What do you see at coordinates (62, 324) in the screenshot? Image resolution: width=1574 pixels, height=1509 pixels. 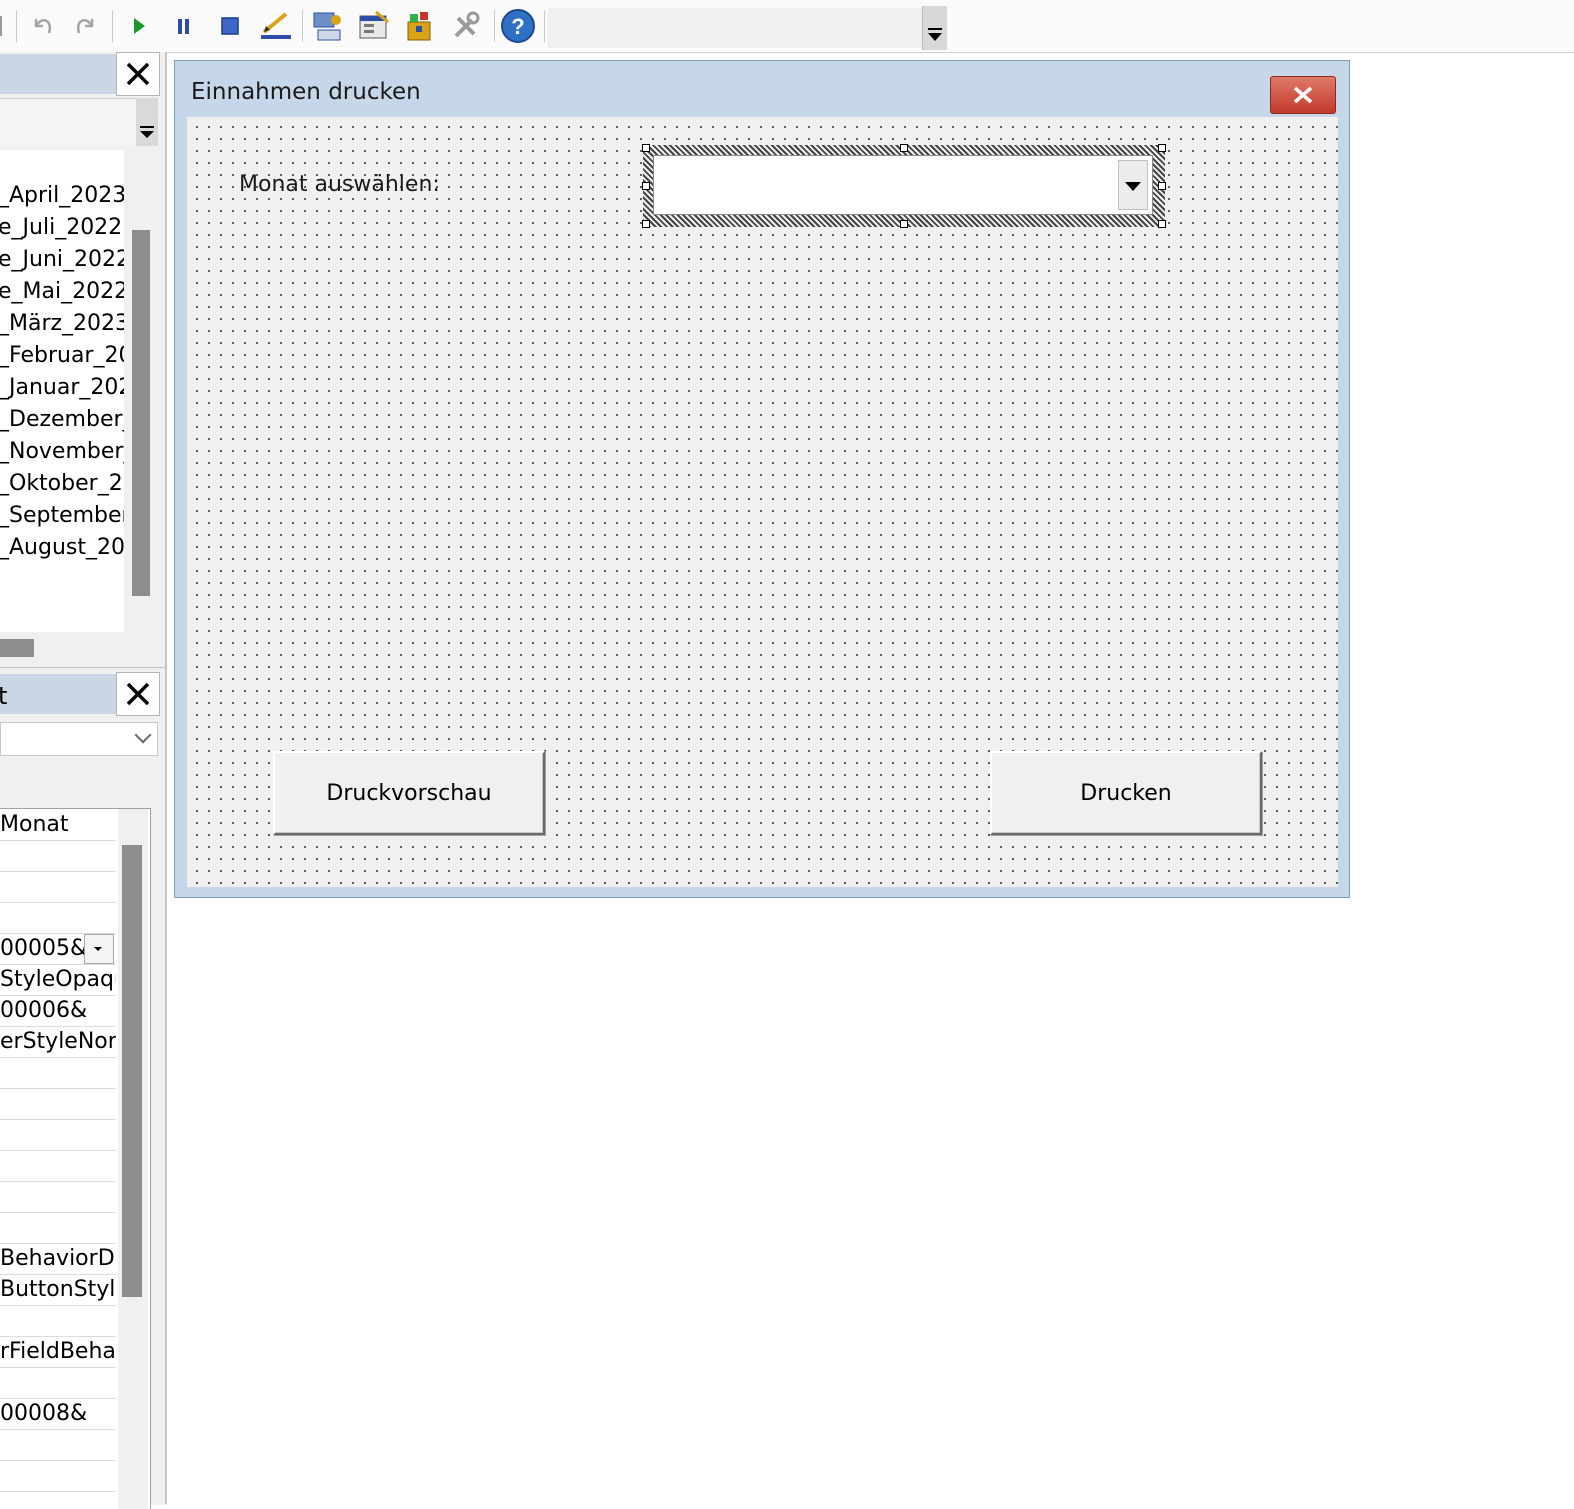 I see `tree-item: _März_2023` at bounding box center [62, 324].